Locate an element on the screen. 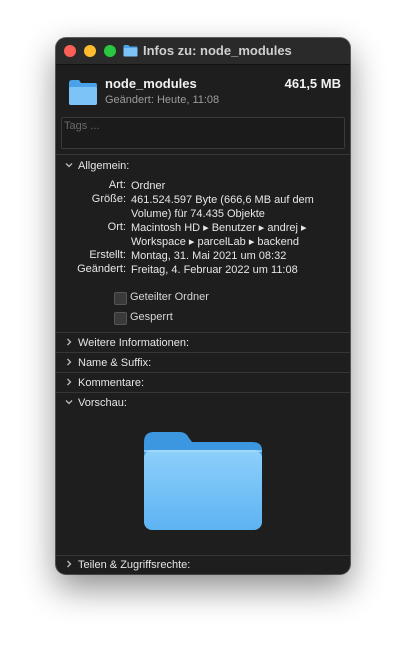  file-name: node_modules is located at coordinates (151, 83).